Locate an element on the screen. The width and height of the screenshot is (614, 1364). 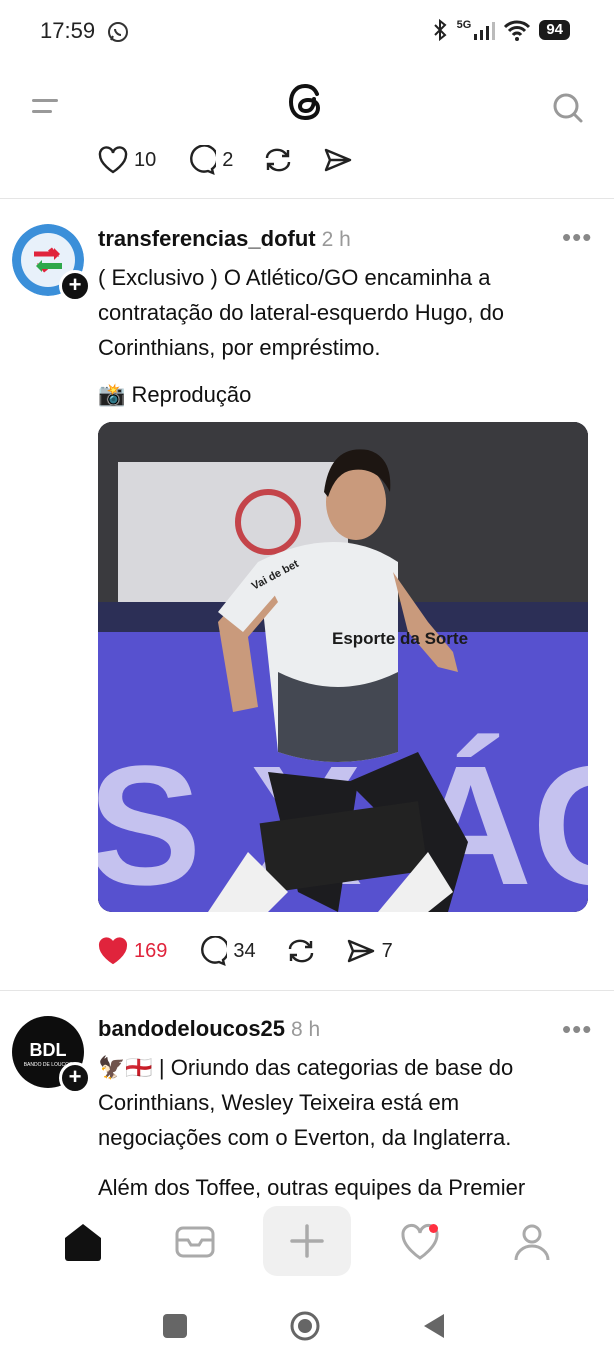
home-icon is located at coordinates (83, 1242).